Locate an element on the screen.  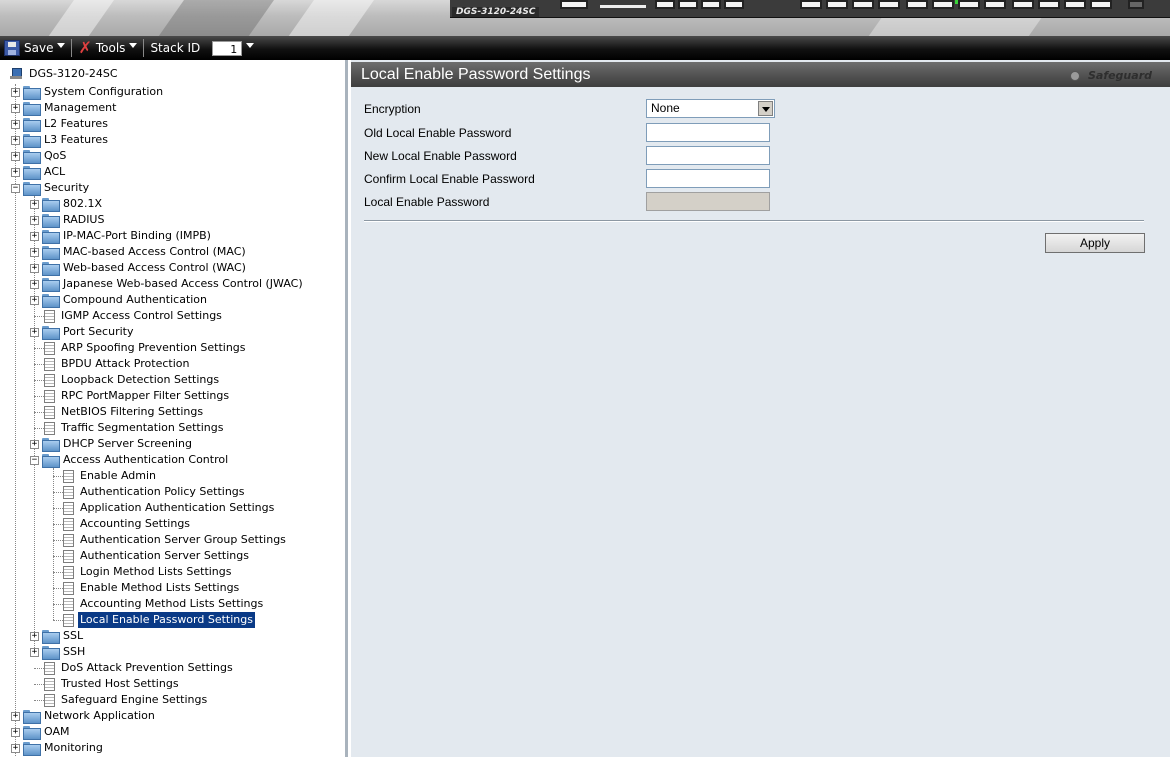
tree-item-8021x: + 802.1X is located at coordinates (67, 204).